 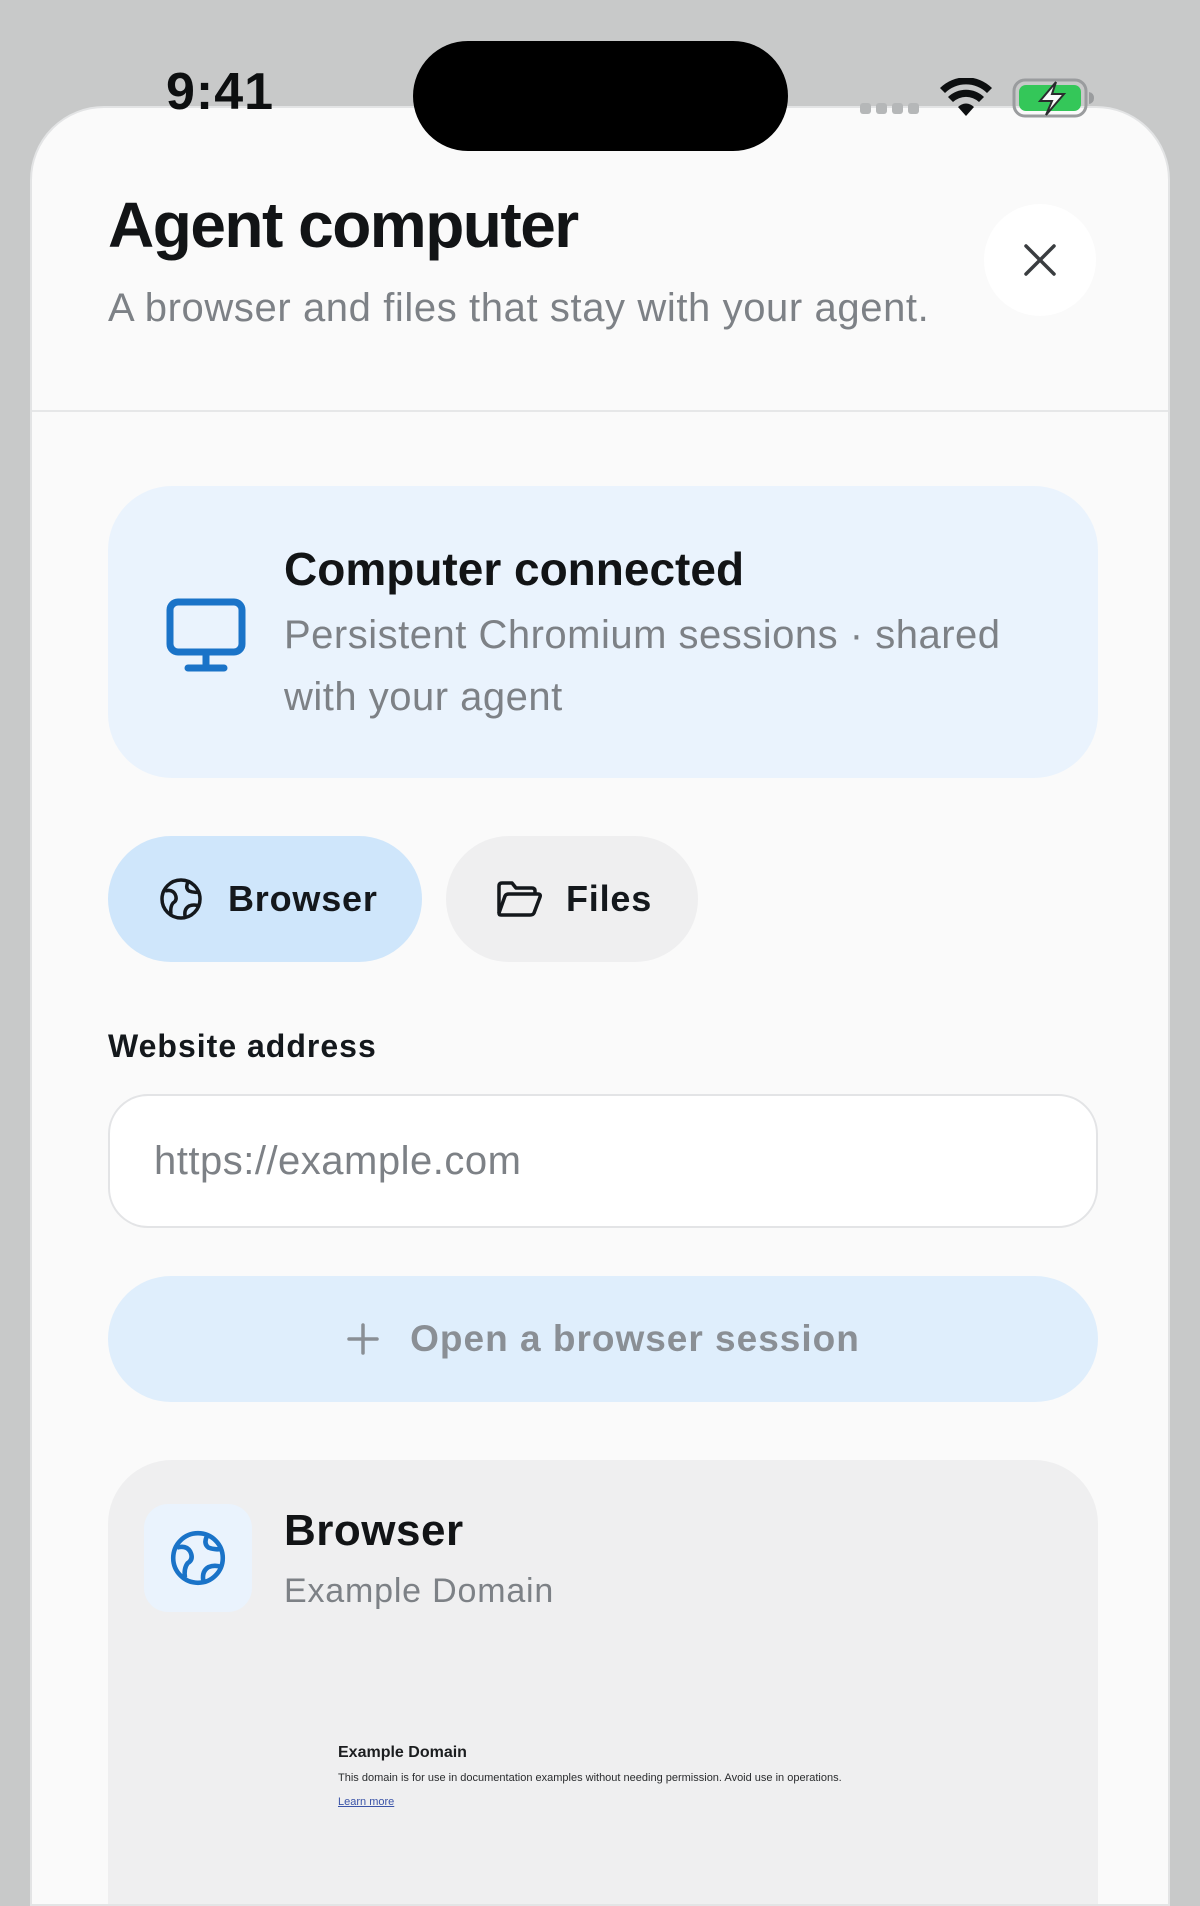 I want to click on status-time: 9:41, so click(x=220, y=92).